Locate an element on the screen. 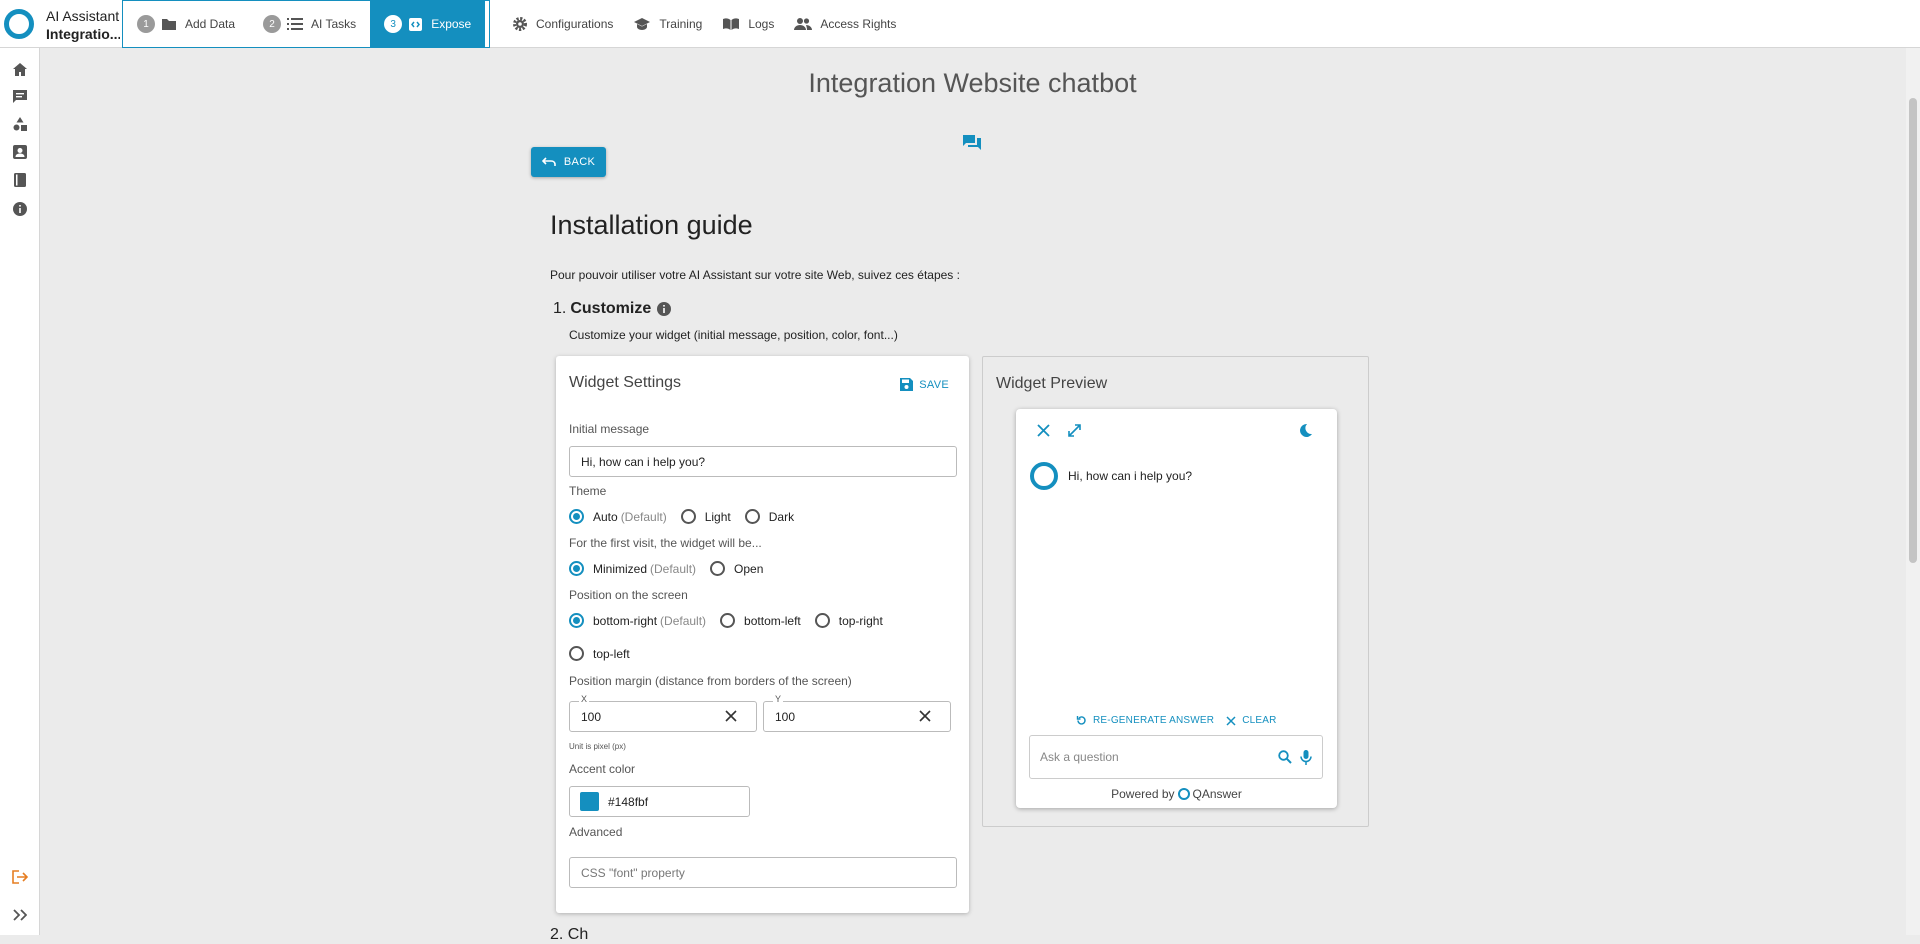  search-icon is located at coordinates (1285, 757).